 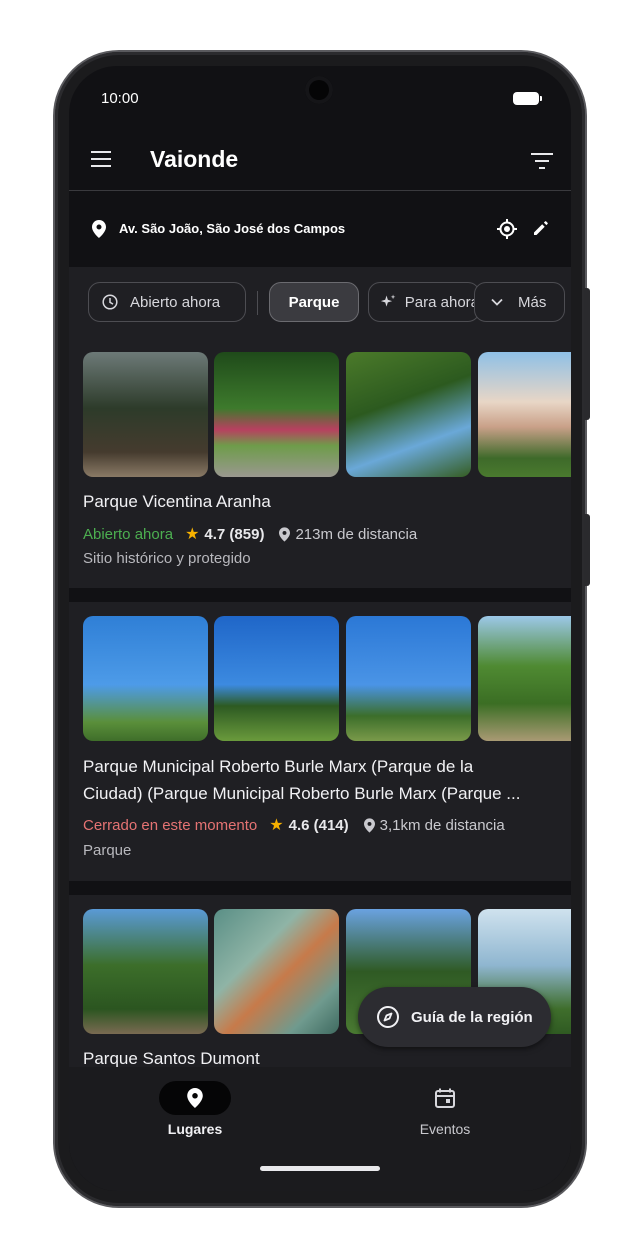 I want to click on place-rating: 4.6 (414), so click(x=318, y=825).